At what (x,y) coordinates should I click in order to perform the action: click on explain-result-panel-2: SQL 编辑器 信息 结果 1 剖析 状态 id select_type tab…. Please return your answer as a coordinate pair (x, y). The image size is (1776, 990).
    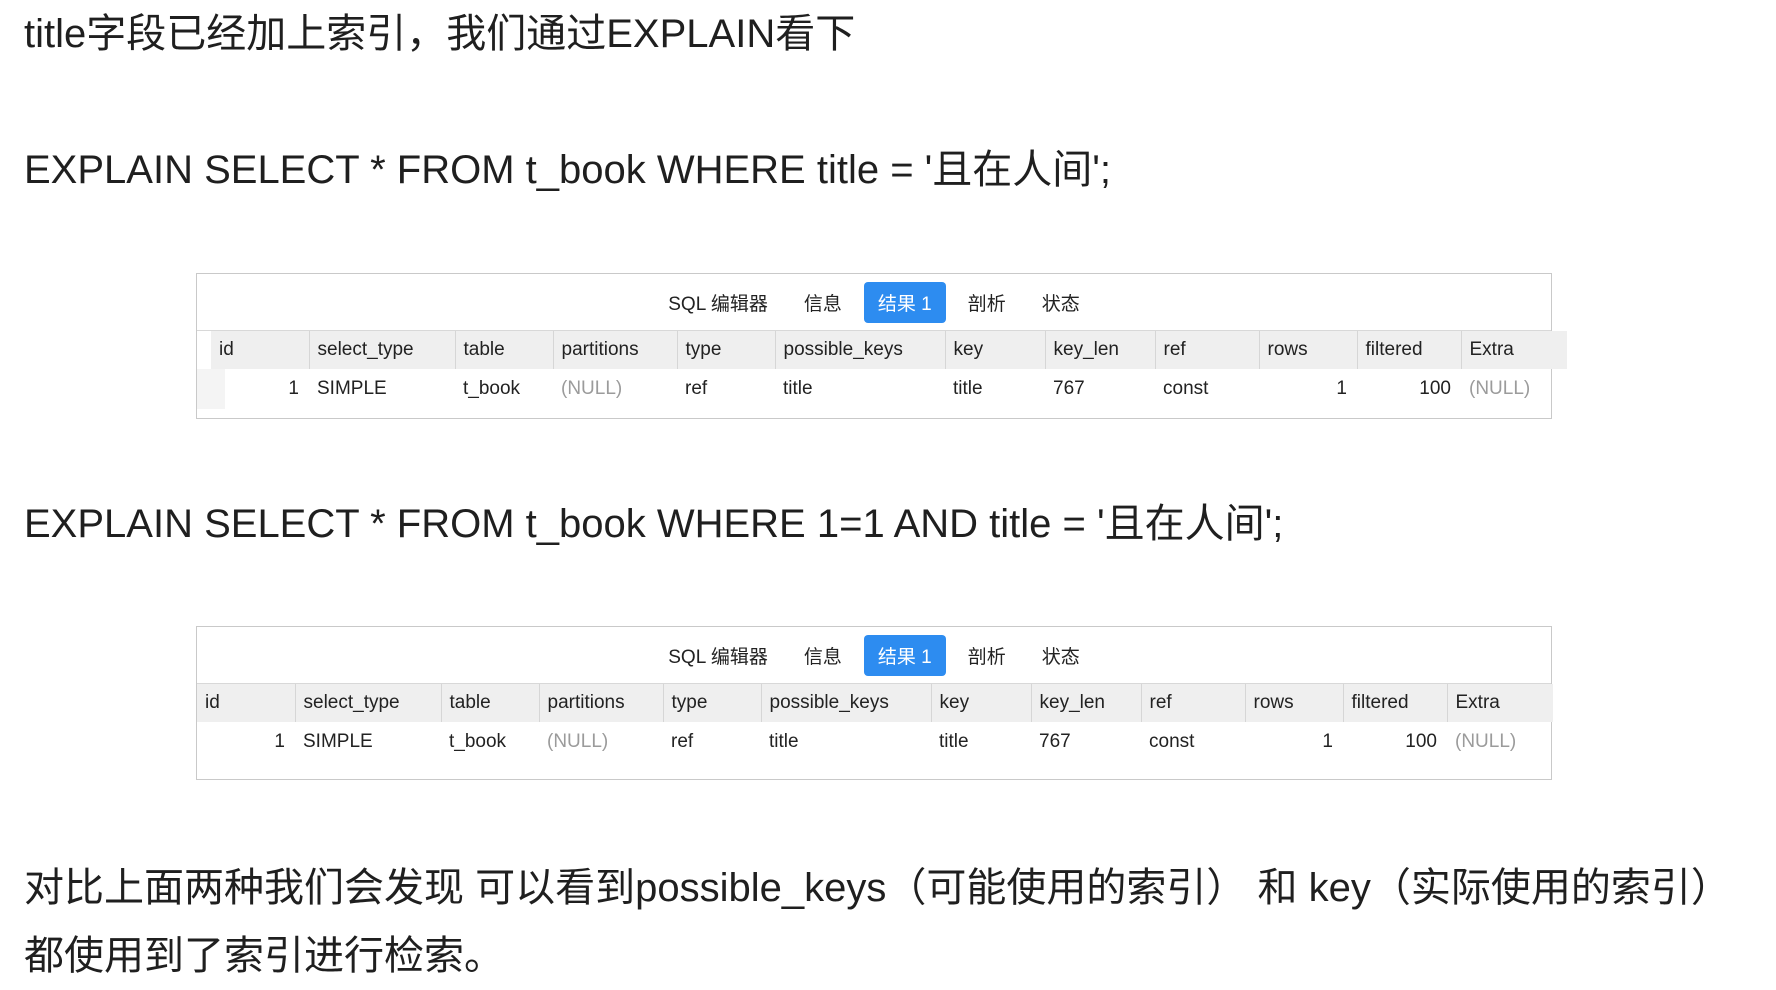
    Looking at the image, I should click on (874, 703).